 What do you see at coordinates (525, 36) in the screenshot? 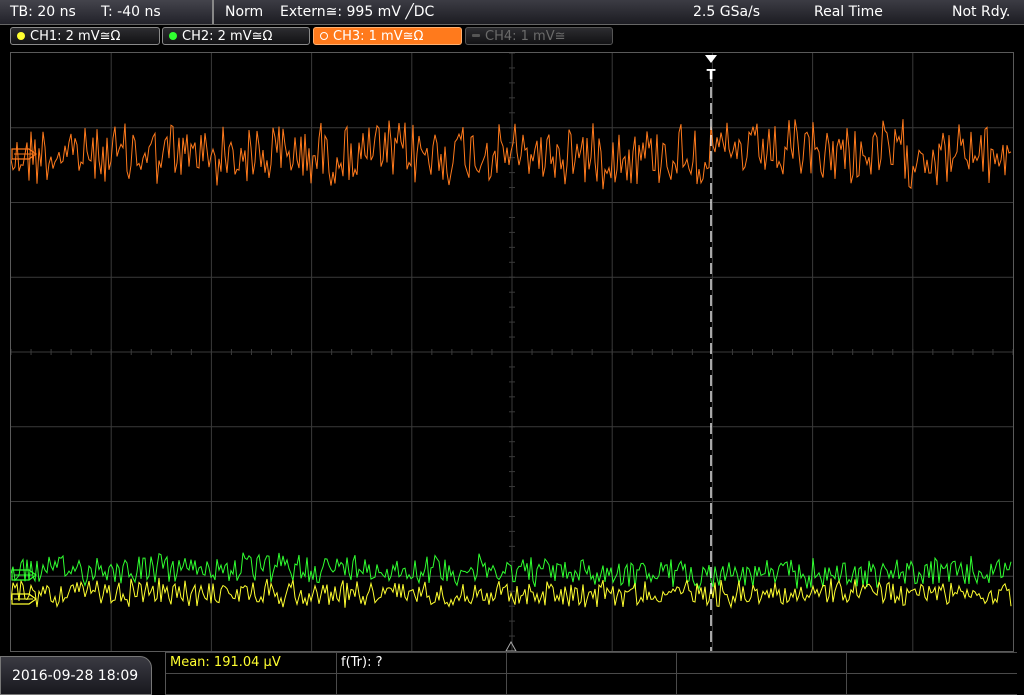
I see `channel-4-label: CH4: 1 mV≅` at bounding box center [525, 36].